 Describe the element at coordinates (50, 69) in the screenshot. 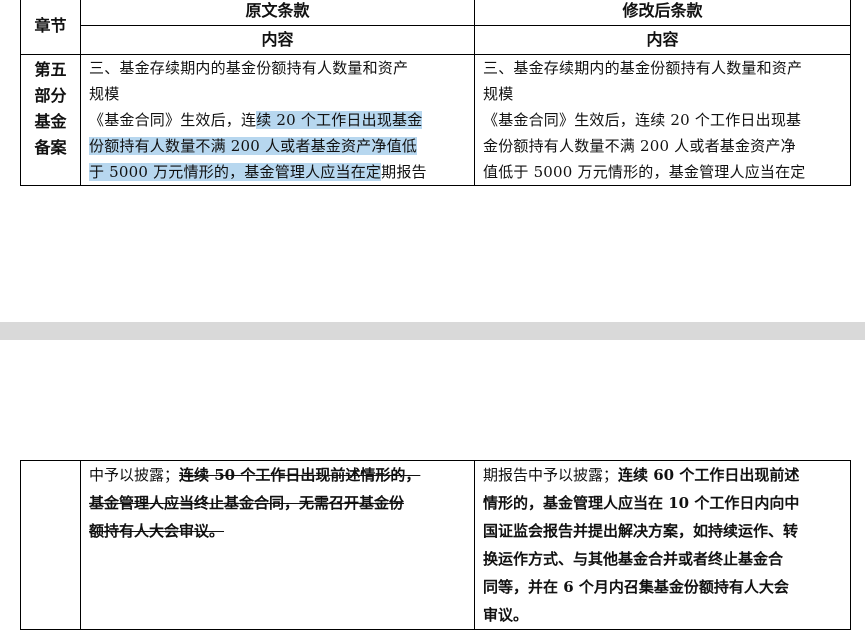

I see `chapter-line: 第五` at that location.